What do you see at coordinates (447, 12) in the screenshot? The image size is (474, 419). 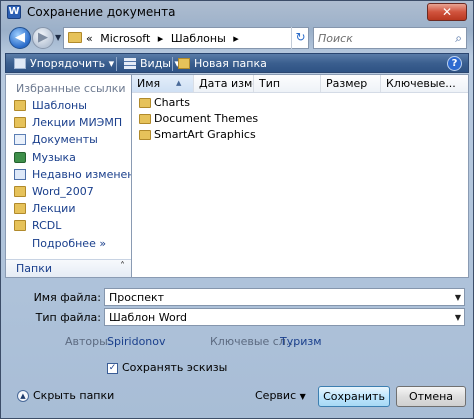 I see `close-button: ✕` at bounding box center [447, 12].